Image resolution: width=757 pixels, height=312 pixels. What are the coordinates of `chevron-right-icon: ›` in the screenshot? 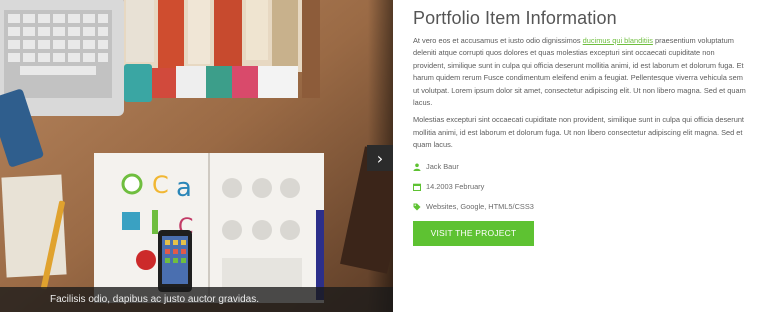 It's located at (380, 158).